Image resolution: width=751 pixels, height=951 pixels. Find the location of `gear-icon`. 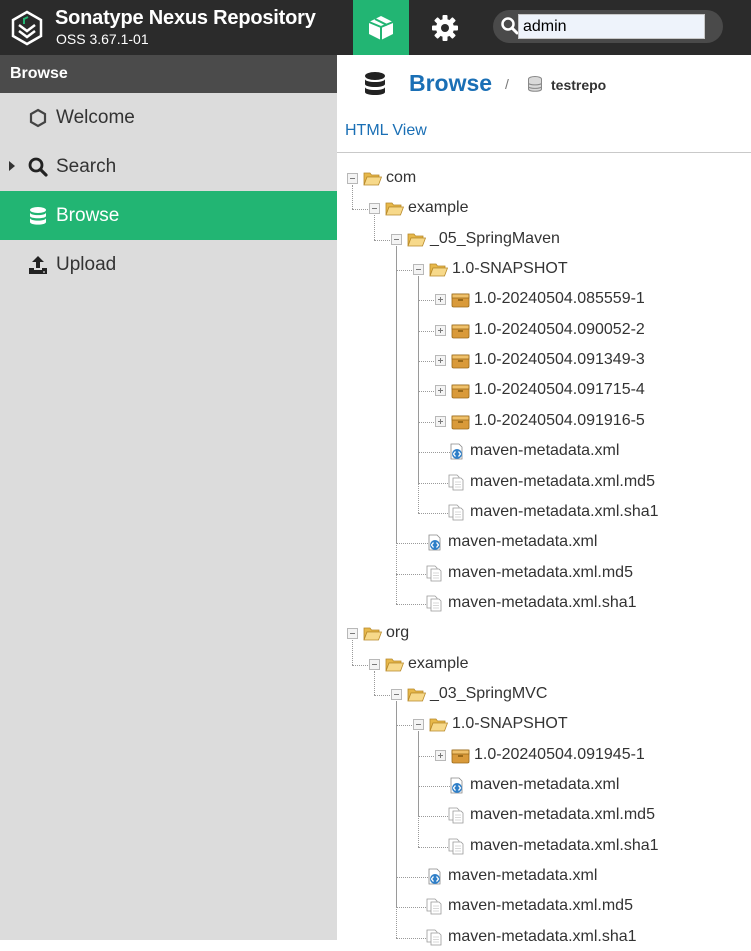

gear-icon is located at coordinates (445, 27).